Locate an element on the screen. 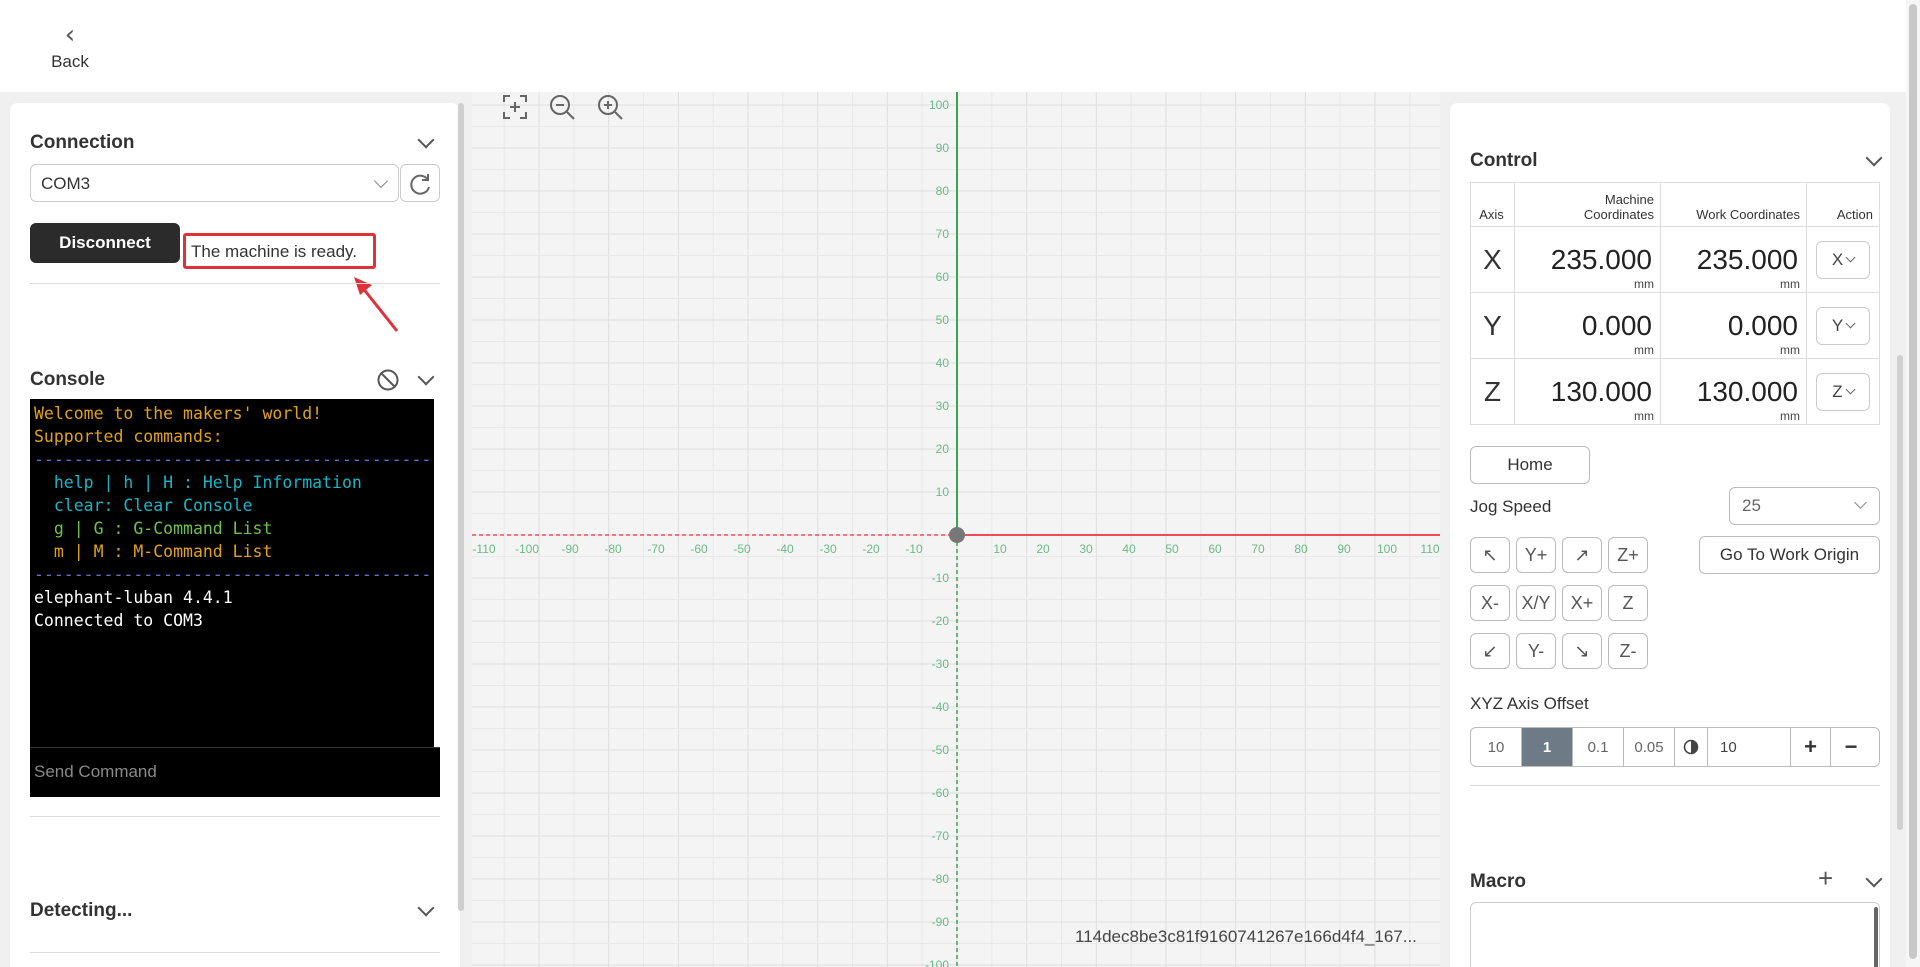 This screenshot has width=1920, height=967. jog-z-minus-button: Z- is located at coordinates (1628, 651).